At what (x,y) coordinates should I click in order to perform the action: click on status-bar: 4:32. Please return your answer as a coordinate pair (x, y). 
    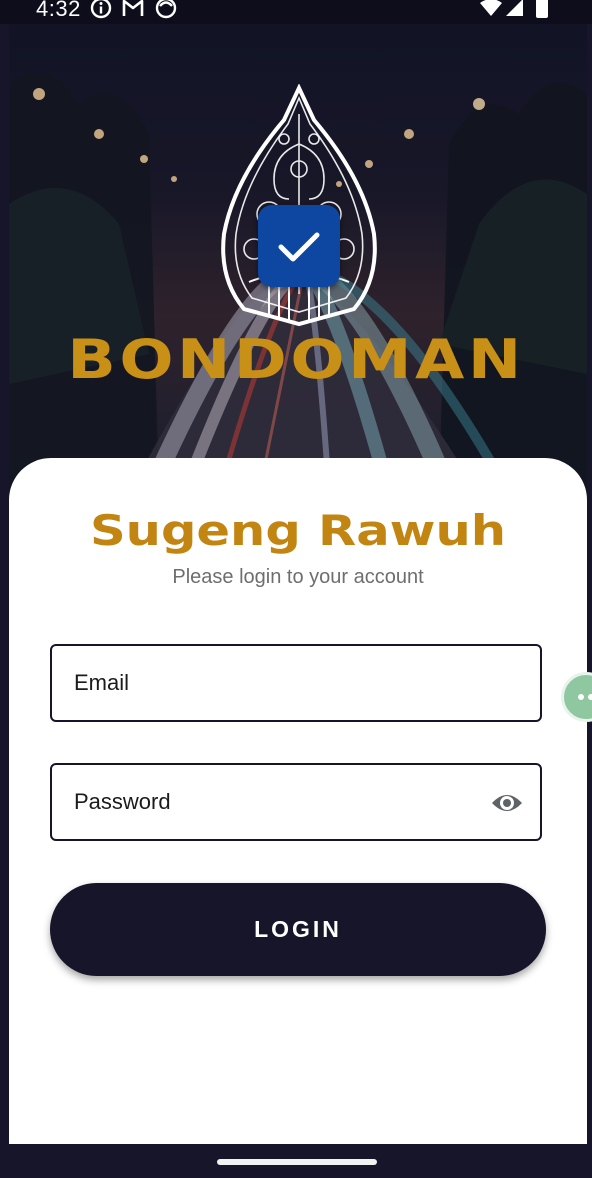
    Looking at the image, I should click on (296, 12).